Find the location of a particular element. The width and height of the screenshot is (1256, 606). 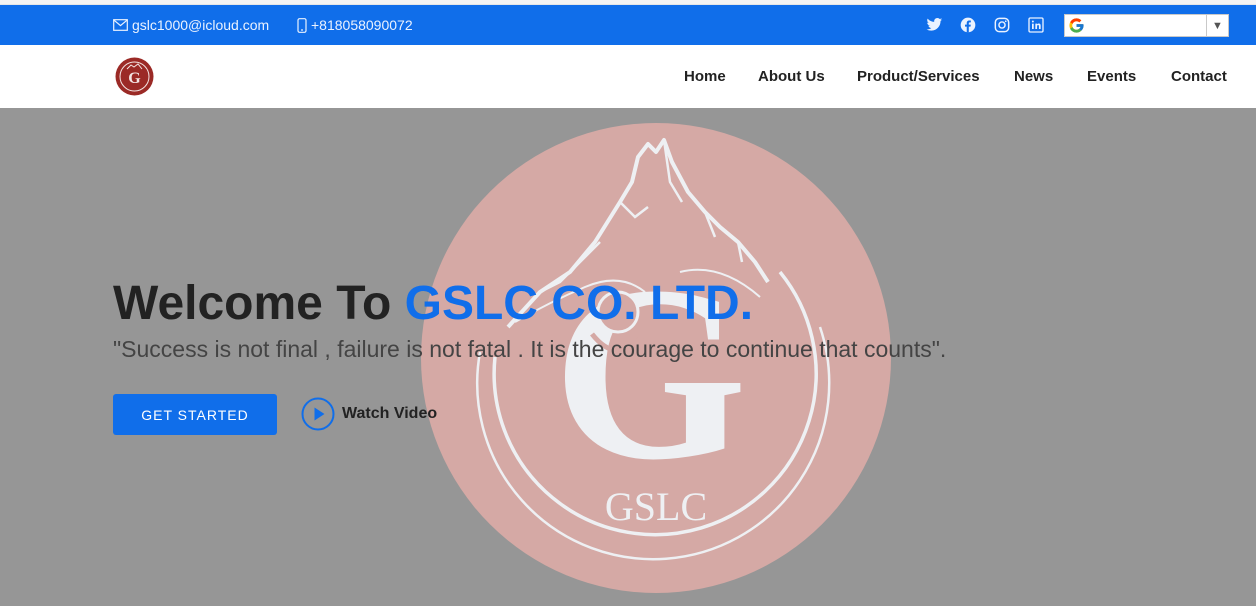

instagram-icon is located at coordinates (1002, 25).